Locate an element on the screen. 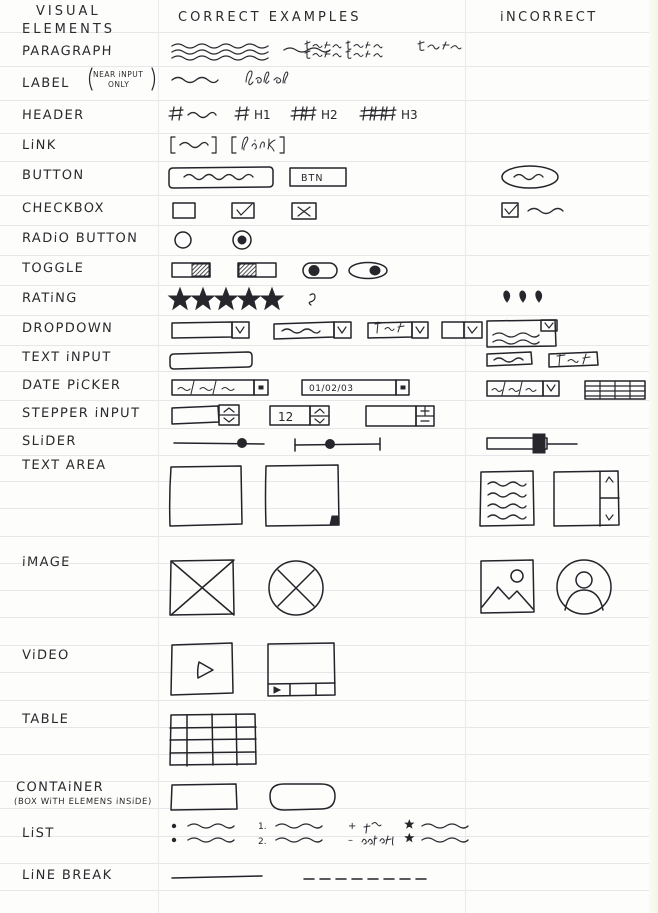 This screenshot has width=658, height=913. date-picker-correct-sketch: 01/02/03 is located at coordinates (315, 388).